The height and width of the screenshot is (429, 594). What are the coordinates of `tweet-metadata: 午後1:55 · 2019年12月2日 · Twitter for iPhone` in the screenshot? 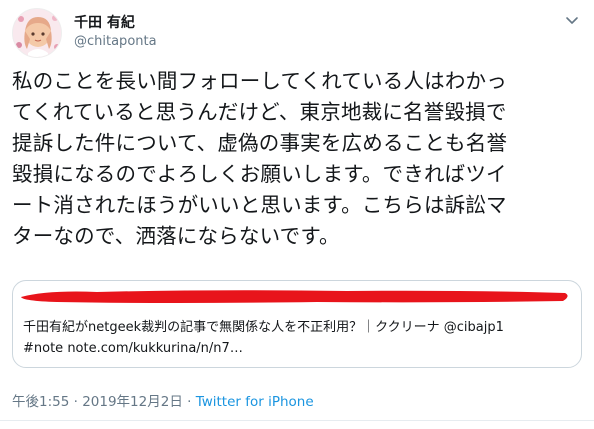 It's located at (163, 402).